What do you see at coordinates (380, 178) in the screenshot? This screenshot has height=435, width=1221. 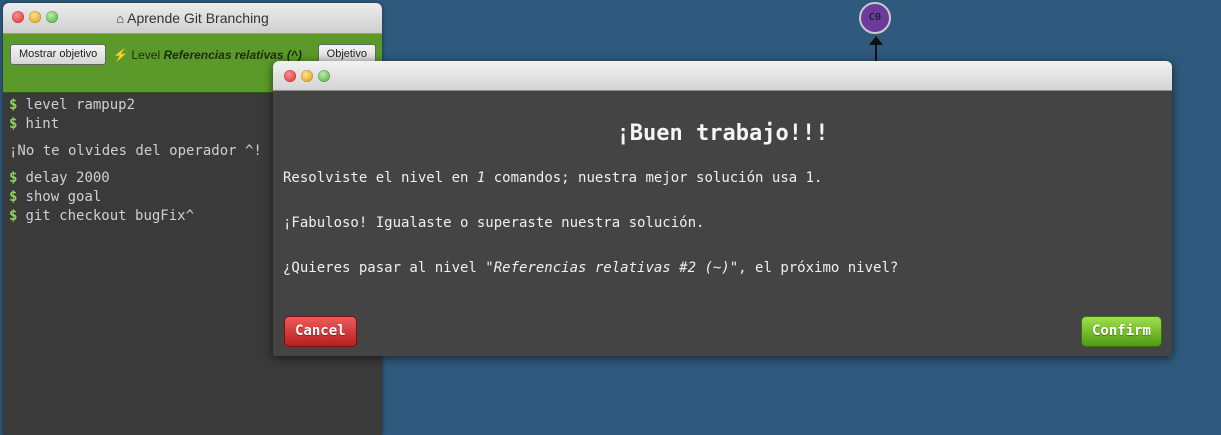 I see `result-text-a: Resolviste el nivel en` at bounding box center [380, 178].